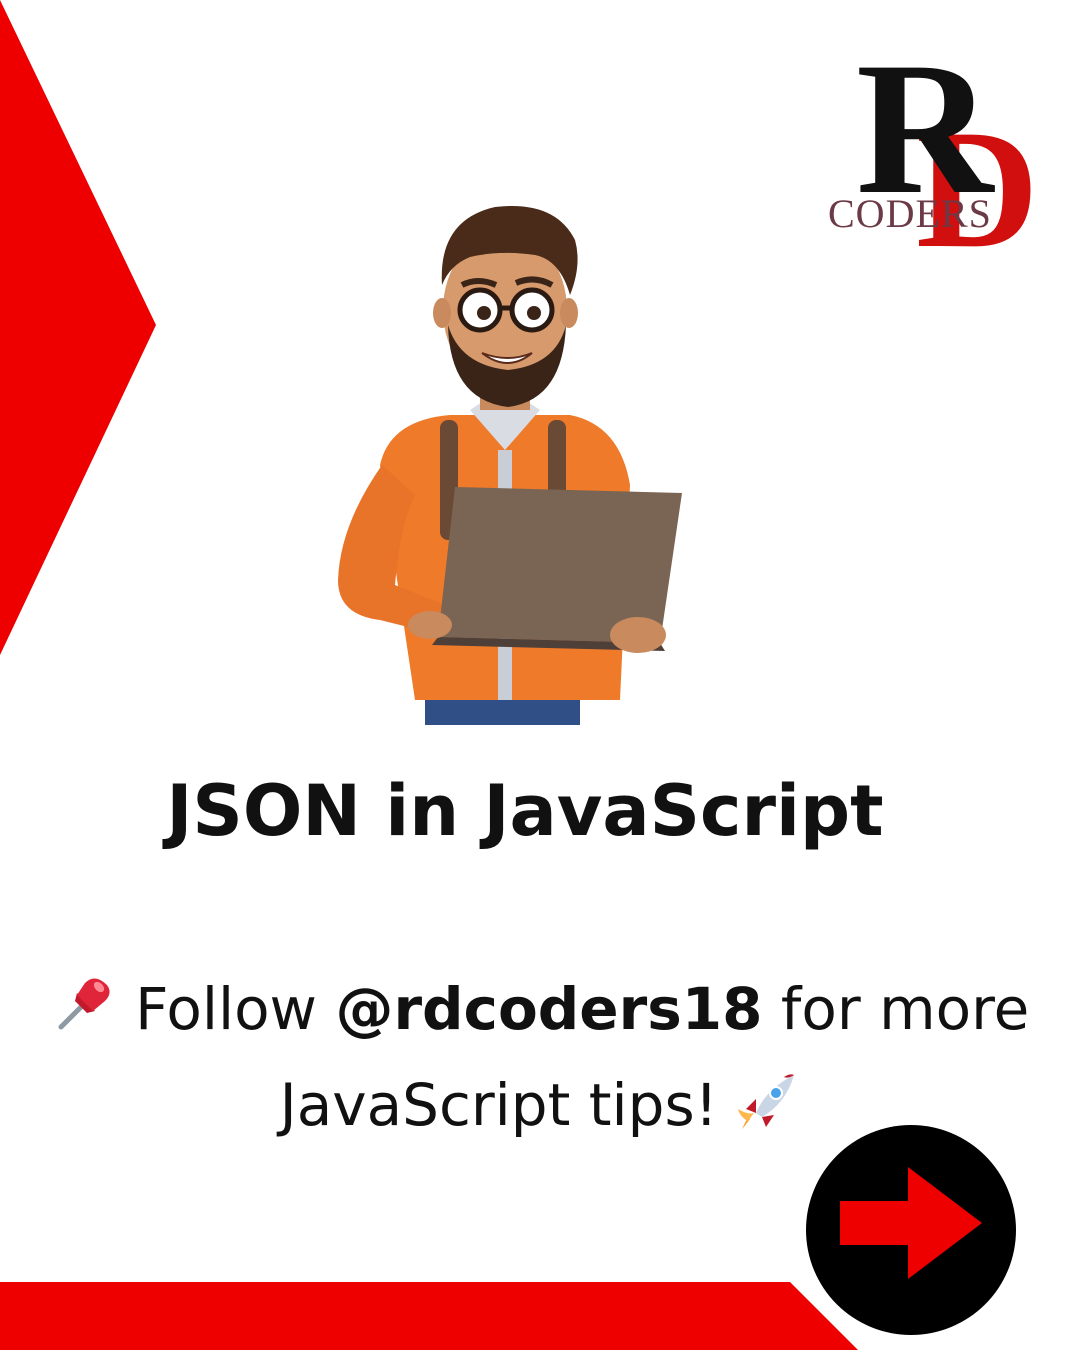  What do you see at coordinates (498, 1105) in the screenshot?
I see `cta-line2-text: JavaScript tips!` at bounding box center [498, 1105].